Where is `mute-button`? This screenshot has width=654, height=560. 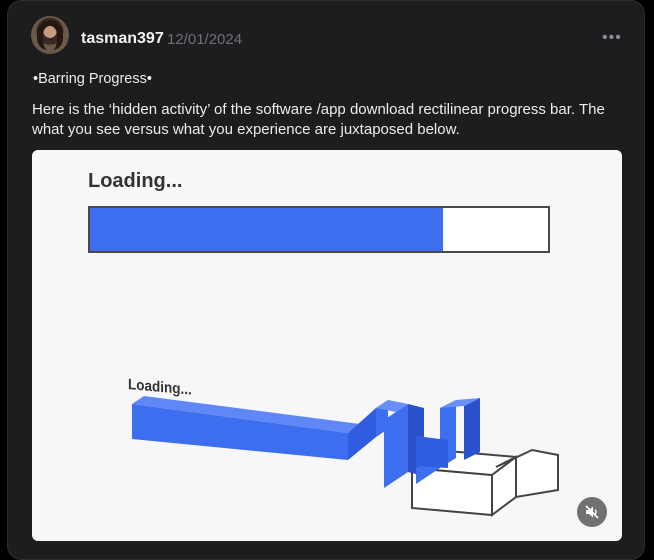 mute-button is located at coordinates (592, 512).